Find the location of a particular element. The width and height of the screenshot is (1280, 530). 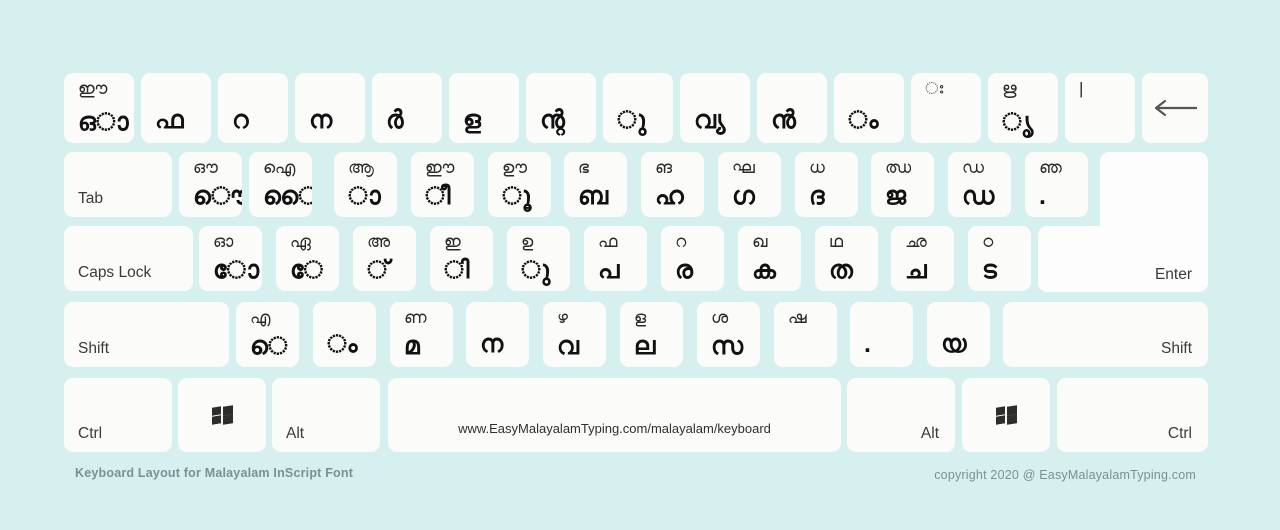

key-top-glyph: ആ is located at coordinates (361, 167).